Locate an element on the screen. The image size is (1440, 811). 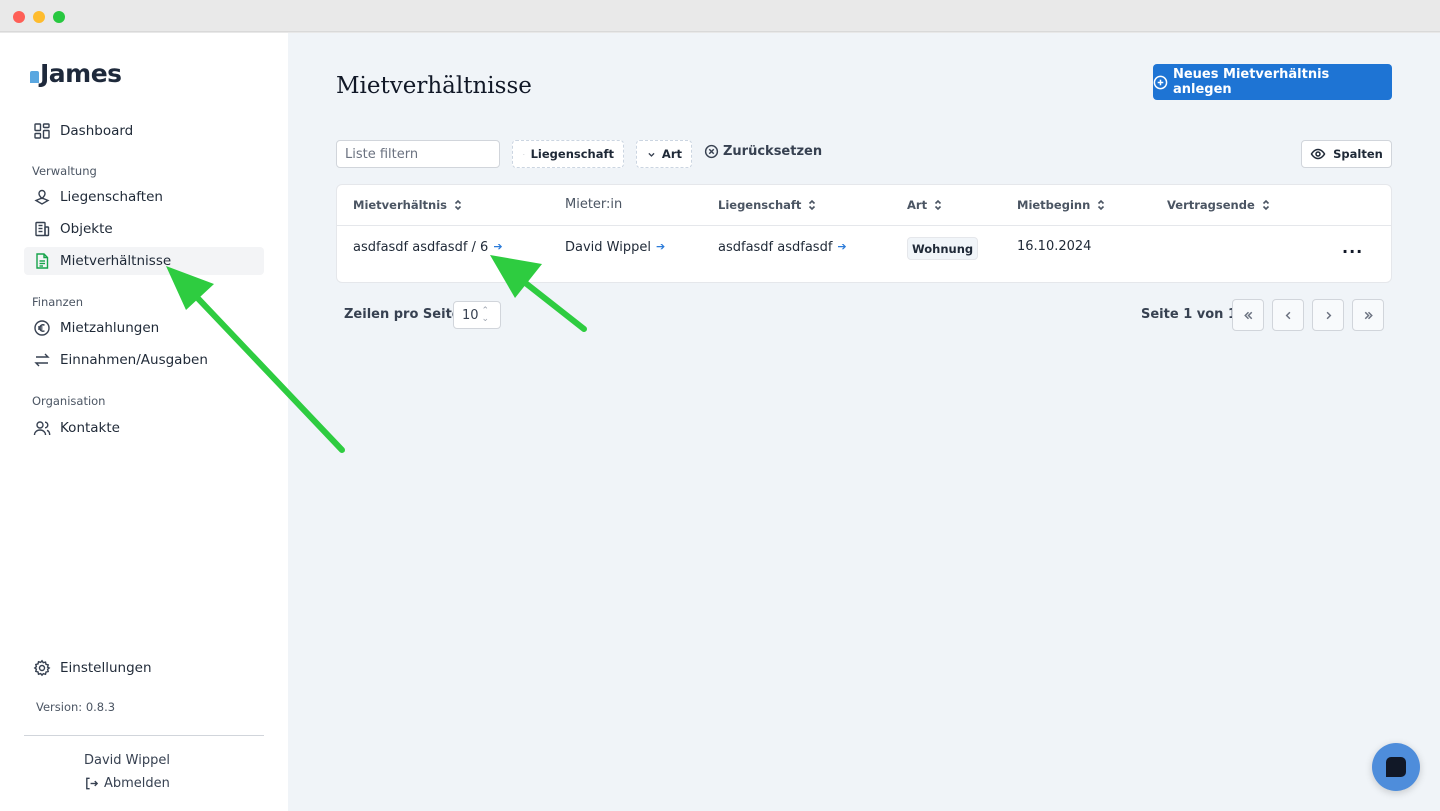
building-icon is located at coordinates (42, 229).